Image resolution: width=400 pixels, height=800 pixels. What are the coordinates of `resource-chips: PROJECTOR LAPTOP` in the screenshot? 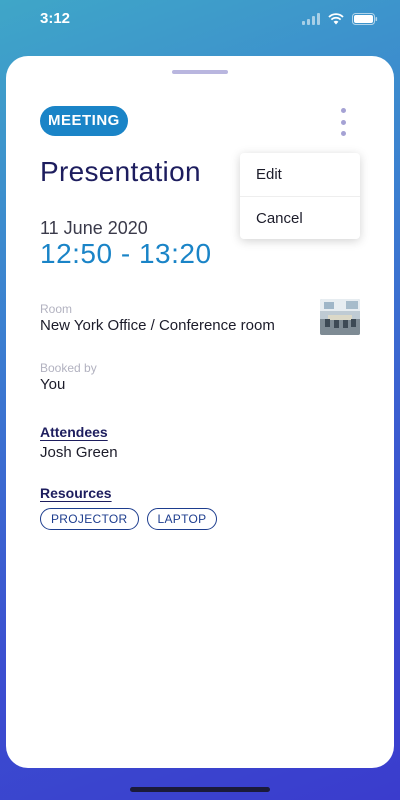 It's located at (129, 519).